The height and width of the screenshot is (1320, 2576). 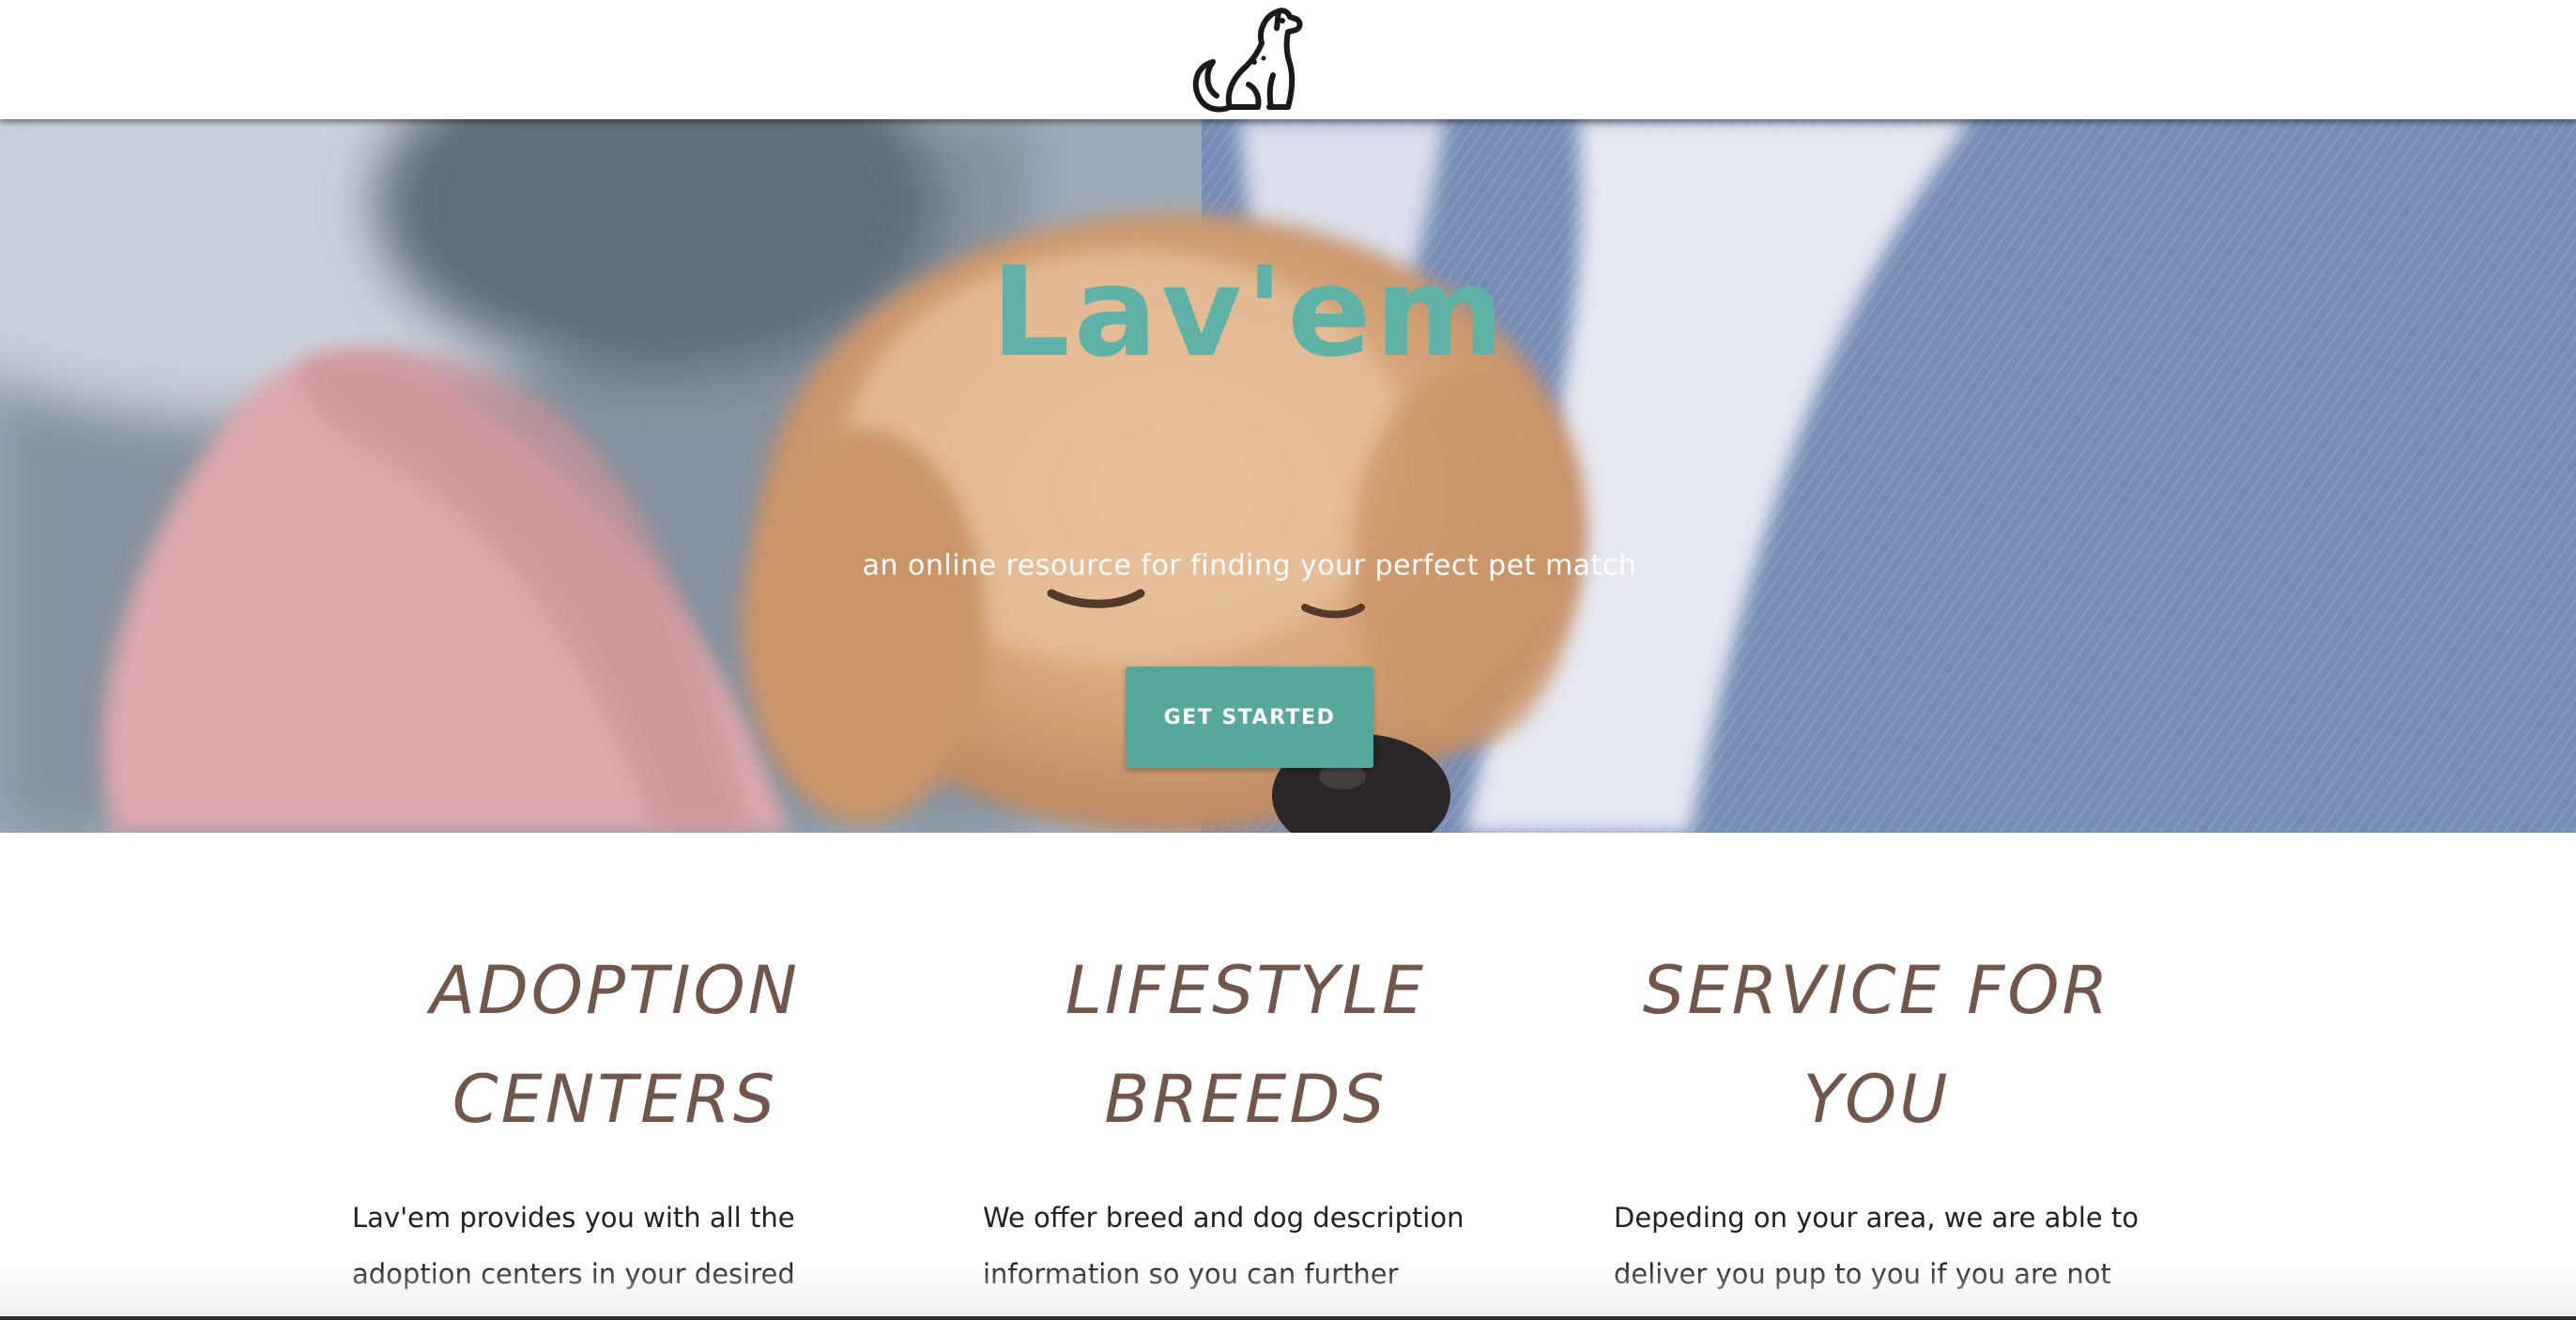 I want to click on feature-title: ADOPTION CENTERS, so click(x=615, y=1045).